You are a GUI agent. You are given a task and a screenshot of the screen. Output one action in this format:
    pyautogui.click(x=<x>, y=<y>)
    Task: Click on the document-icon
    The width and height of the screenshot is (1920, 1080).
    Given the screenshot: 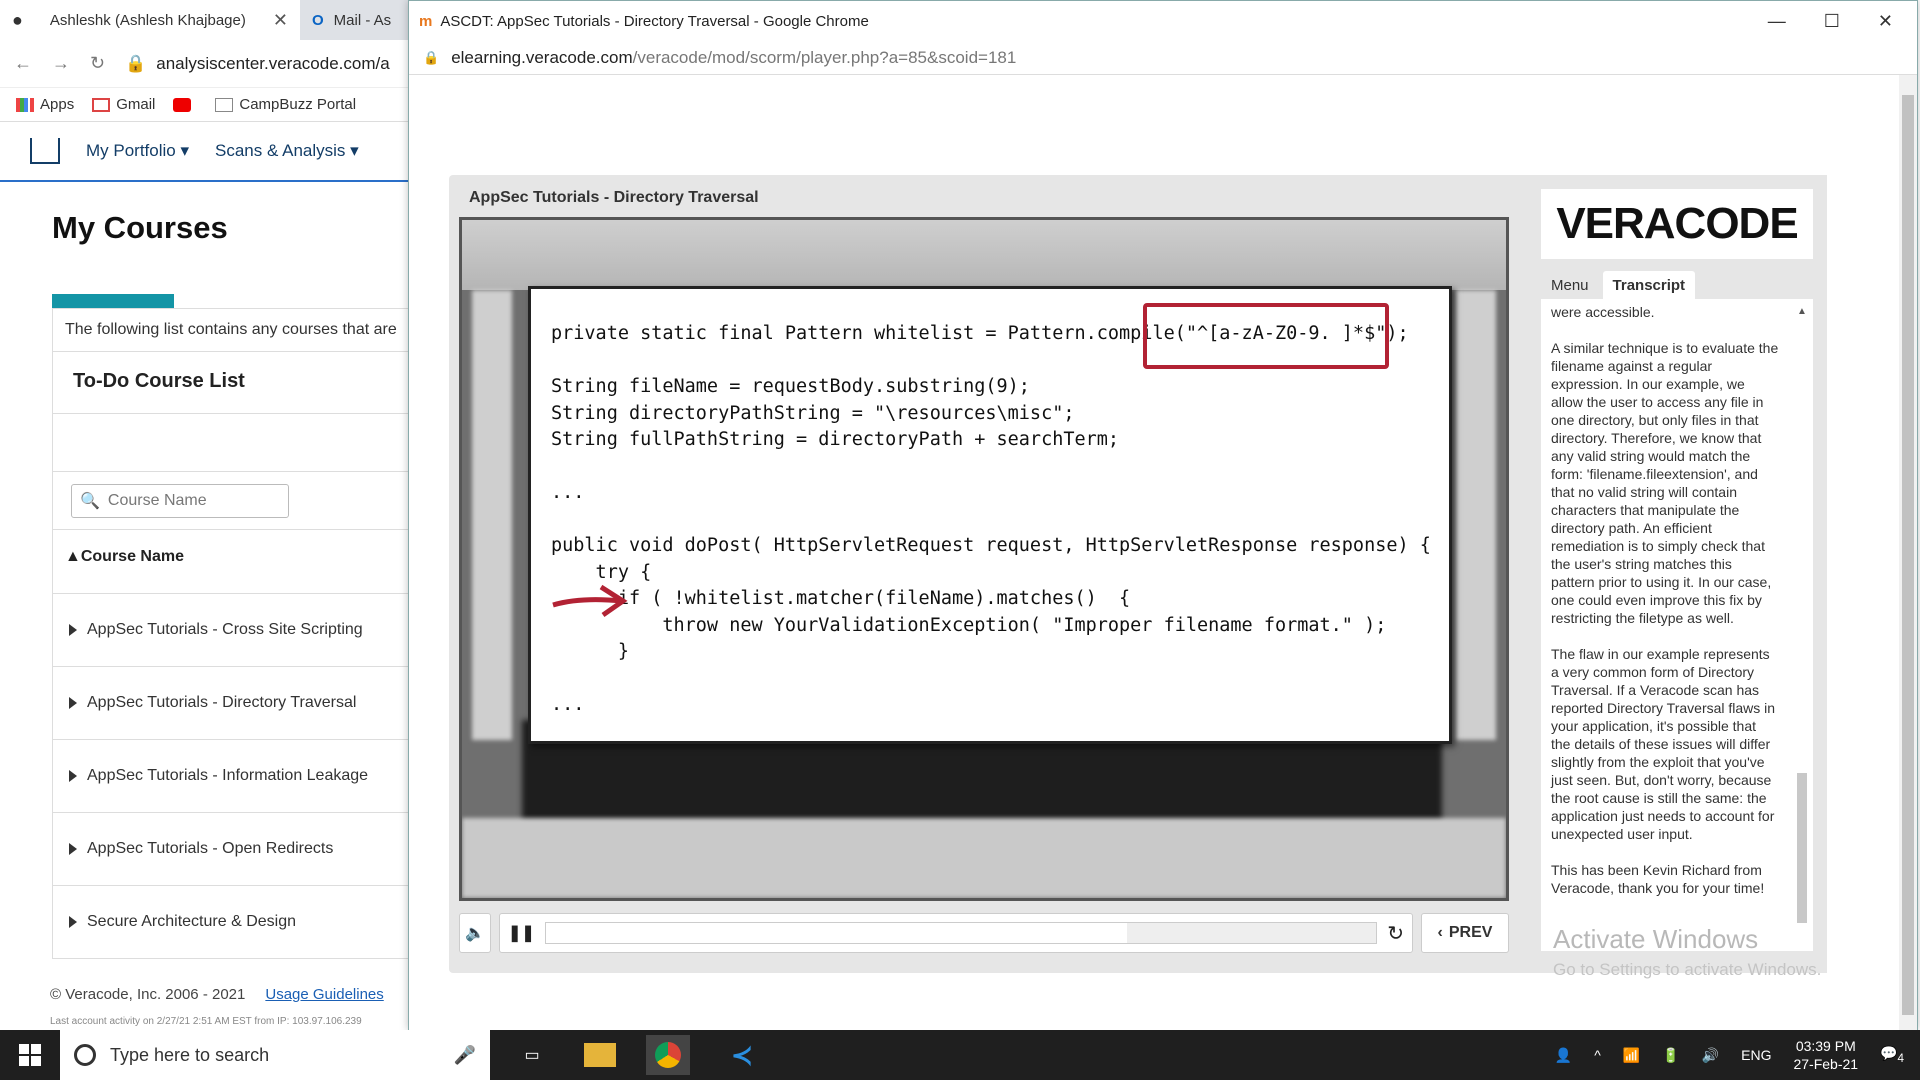 What is the action you would take?
    pyautogui.click(x=224, y=105)
    